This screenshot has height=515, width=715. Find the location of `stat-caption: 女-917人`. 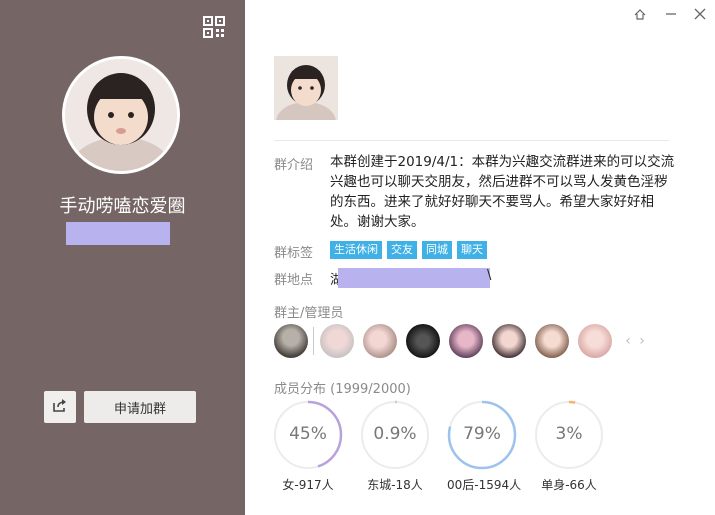

stat-caption: 女-917人 is located at coordinates (308, 485).